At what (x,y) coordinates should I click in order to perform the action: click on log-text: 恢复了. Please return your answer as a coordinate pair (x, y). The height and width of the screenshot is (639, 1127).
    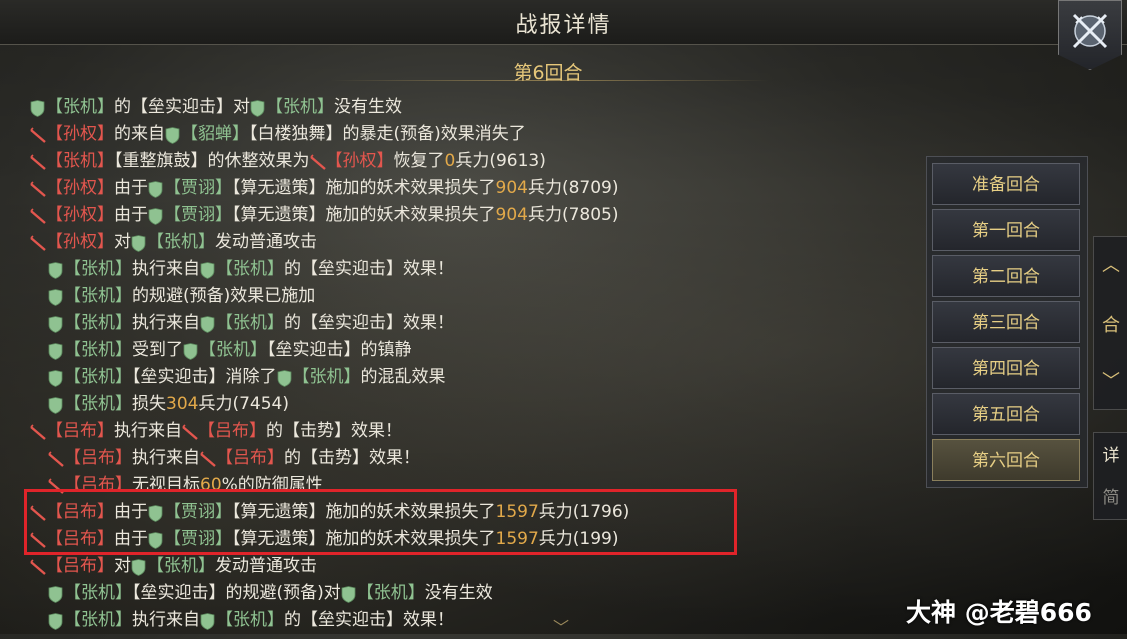
    Looking at the image, I should click on (419, 161).